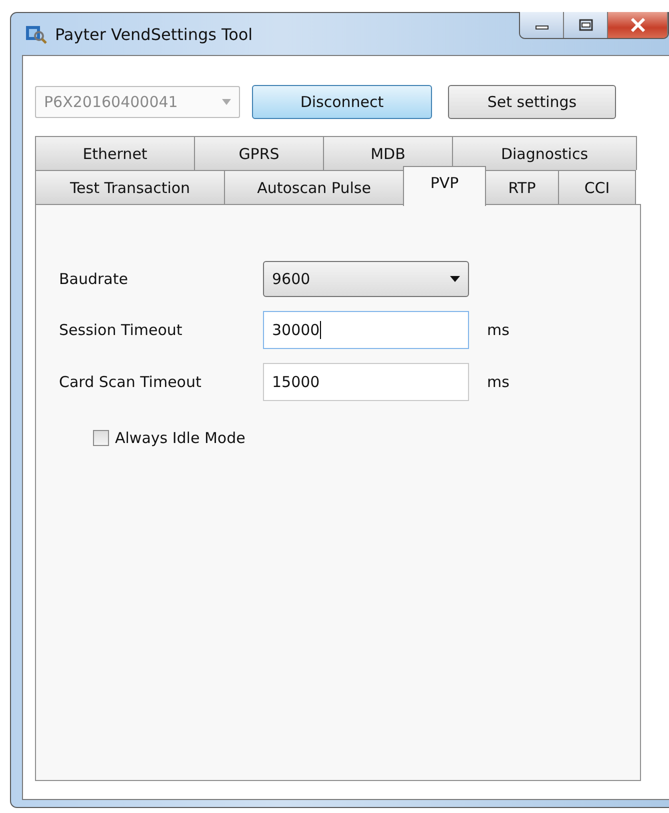 Image resolution: width=669 pixels, height=813 pixels. Describe the element at coordinates (180, 438) in the screenshot. I see `checkbox-label: Always Idle Mode` at that location.